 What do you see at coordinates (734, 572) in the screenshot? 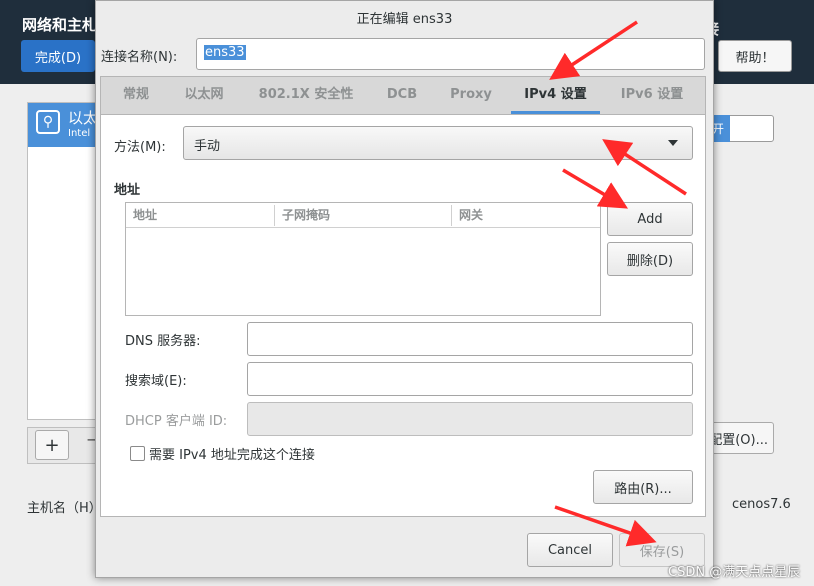
I see `watermark: CSDN @满天点点星辰` at bounding box center [734, 572].